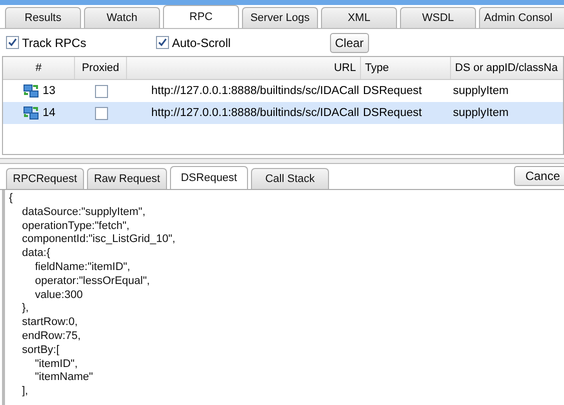  I want to click on tab: Admin Consol, so click(521, 17).